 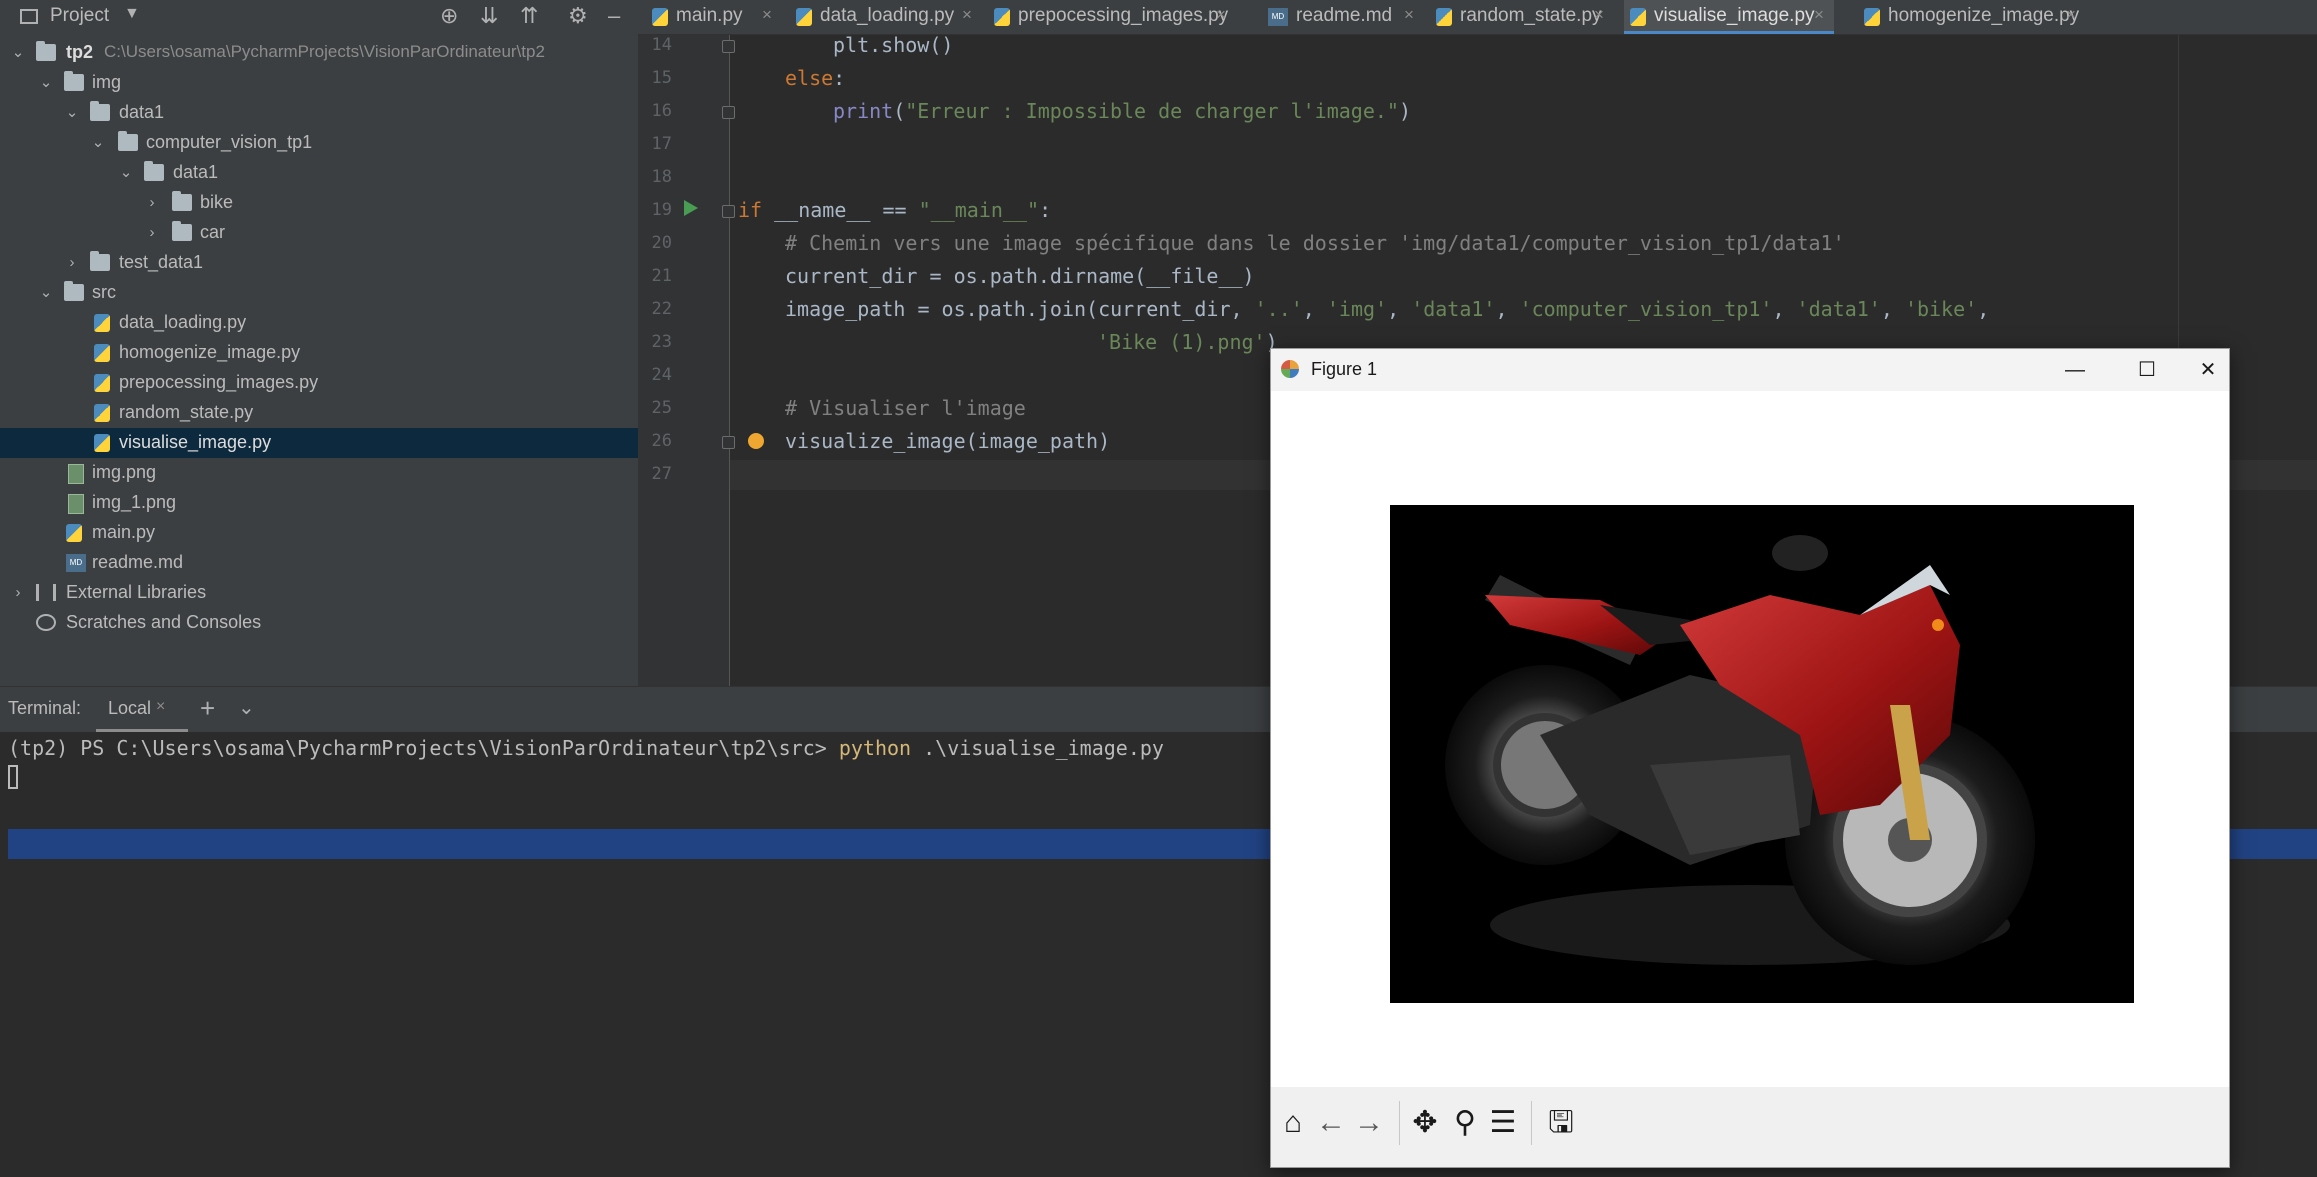 What do you see at coordinates (489, 16) in the screenshot?
I see `expand-all-icon: ⇊` at bounding box center [489, 16].